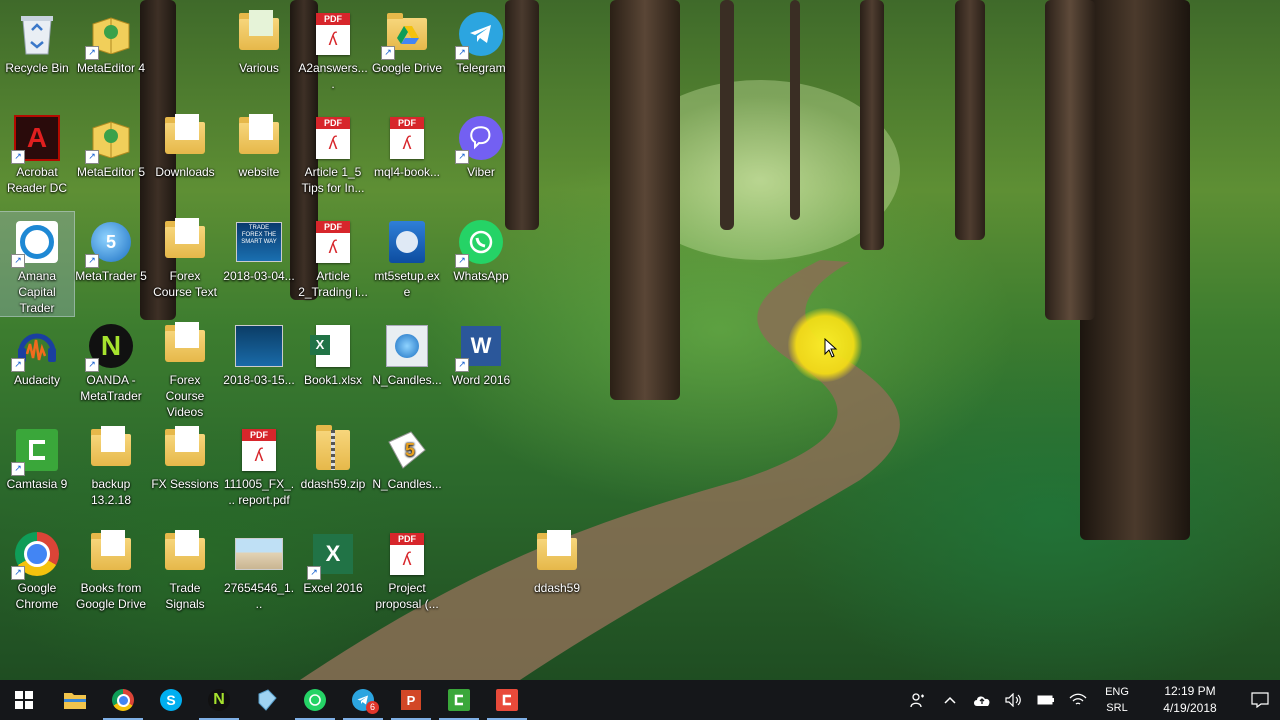 This screenshot has width=1280, height=720. Describe the element at coordinates (111, 248) in the screenshot. I see `metatrader-5-shortcut: 5 ↗ MetaTrader 5` at that location.